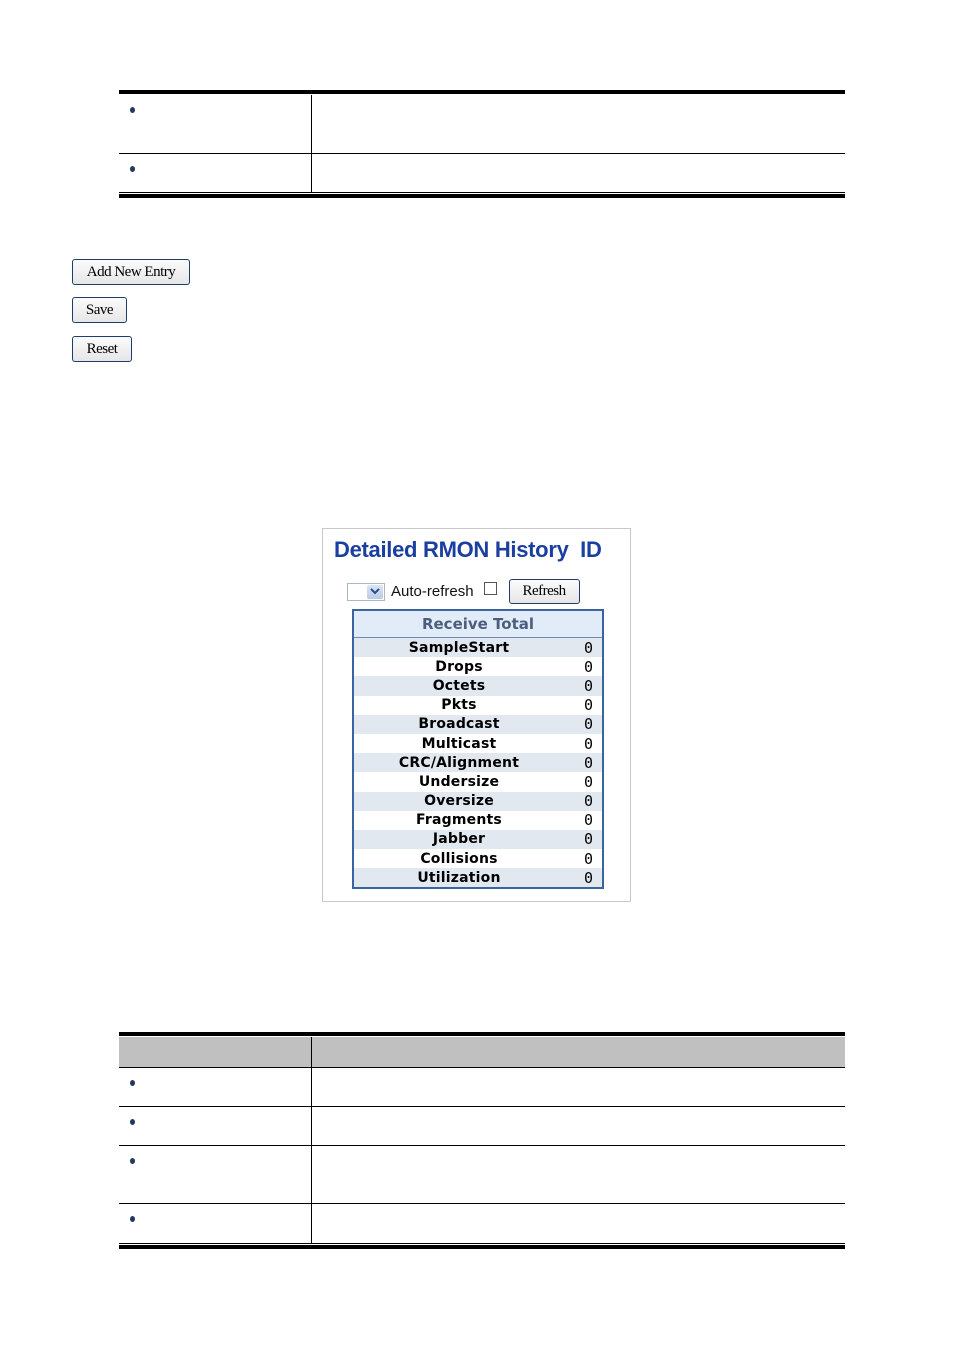 This screenshot has height=1350, width=954. I want to click on counter-label: Broadcast, so click(459, 724).